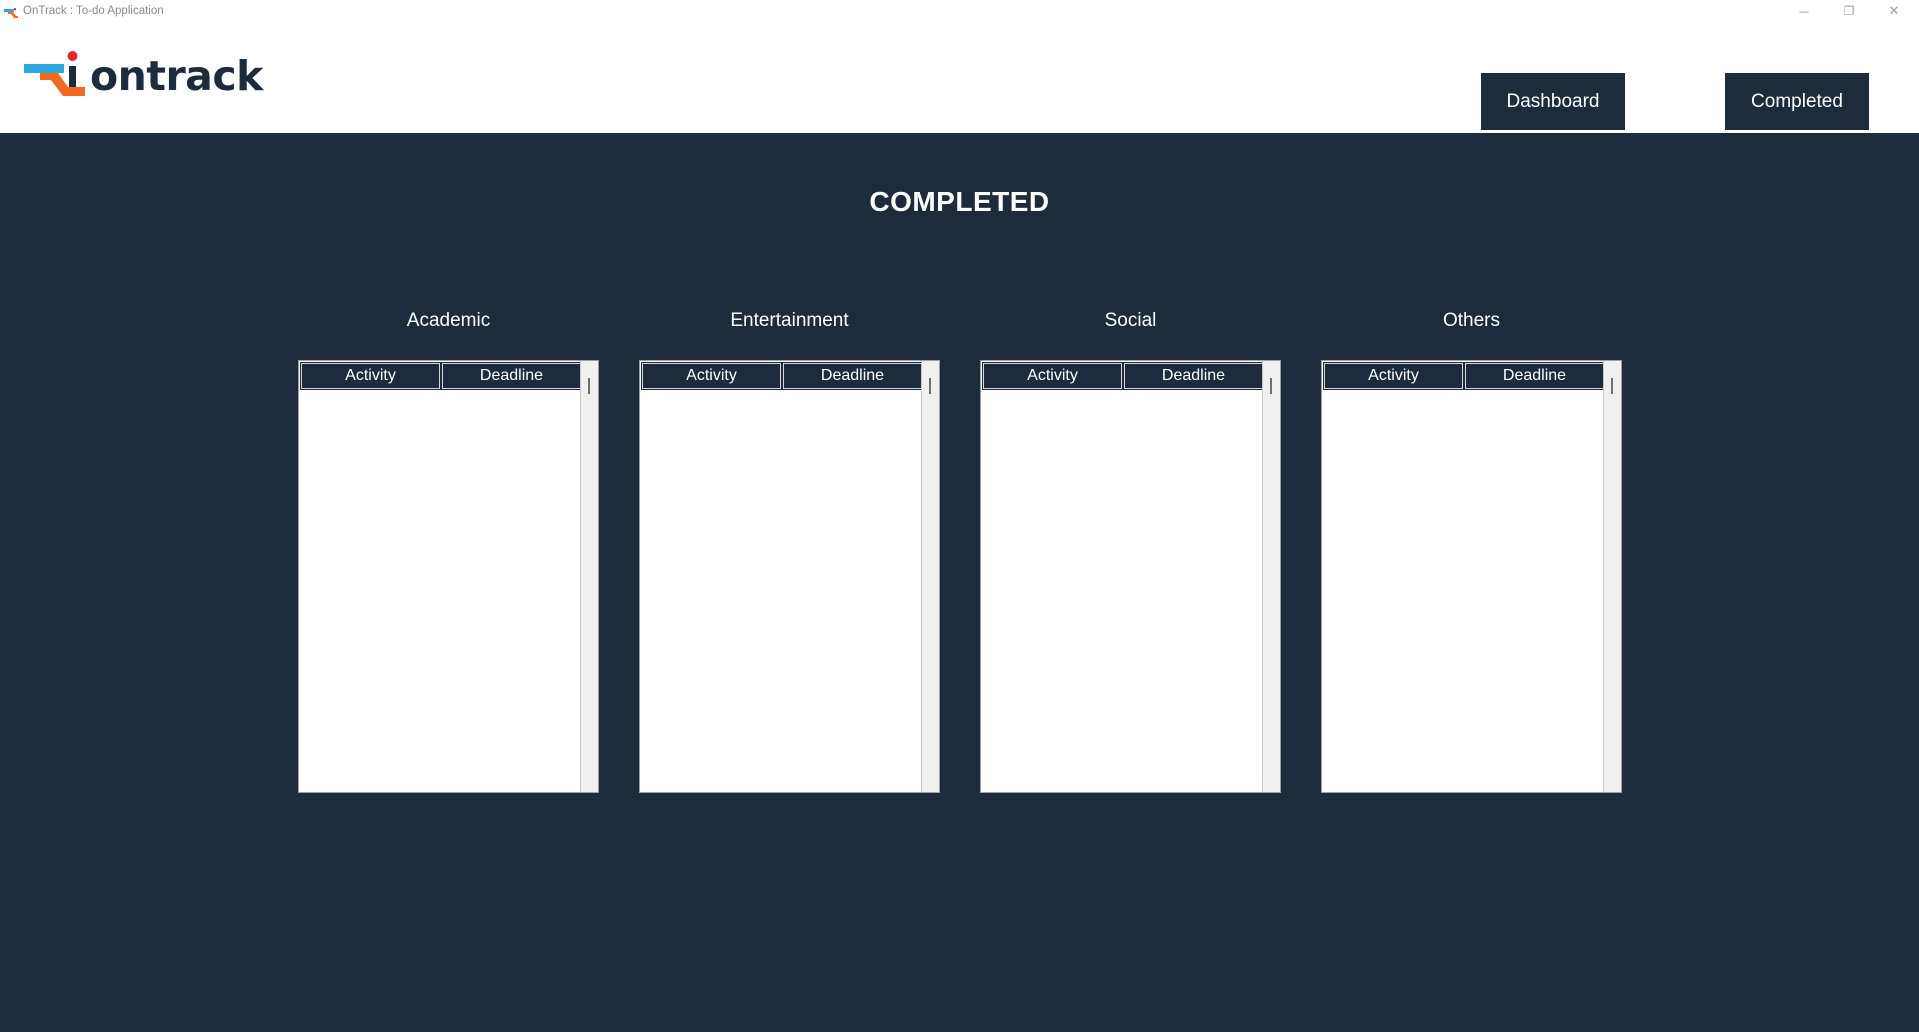  What do you see at coordinates (1471, 320) in the screenshot?
I see `category-label: Others` at bounding box center [1471, 320].